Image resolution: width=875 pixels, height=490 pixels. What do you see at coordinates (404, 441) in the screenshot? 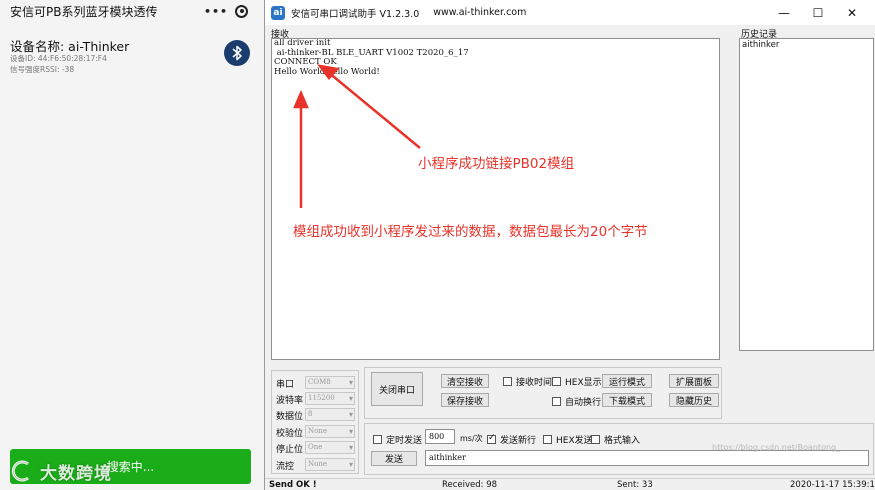
I see `checkbox-label: 定时发送` at bounding box center [404, 441].